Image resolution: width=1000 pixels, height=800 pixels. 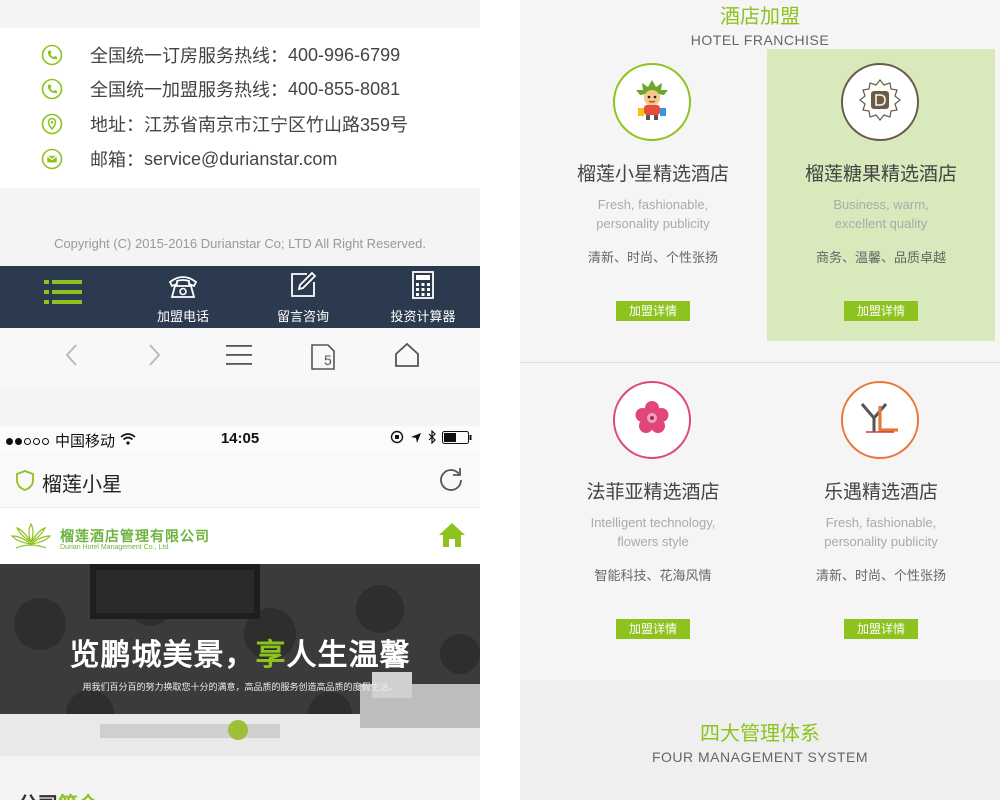 What do you see at coordinates (182, 316) in the screenshot?
I see `tab-label: 加盟电话` at bounding box center [182, 316].